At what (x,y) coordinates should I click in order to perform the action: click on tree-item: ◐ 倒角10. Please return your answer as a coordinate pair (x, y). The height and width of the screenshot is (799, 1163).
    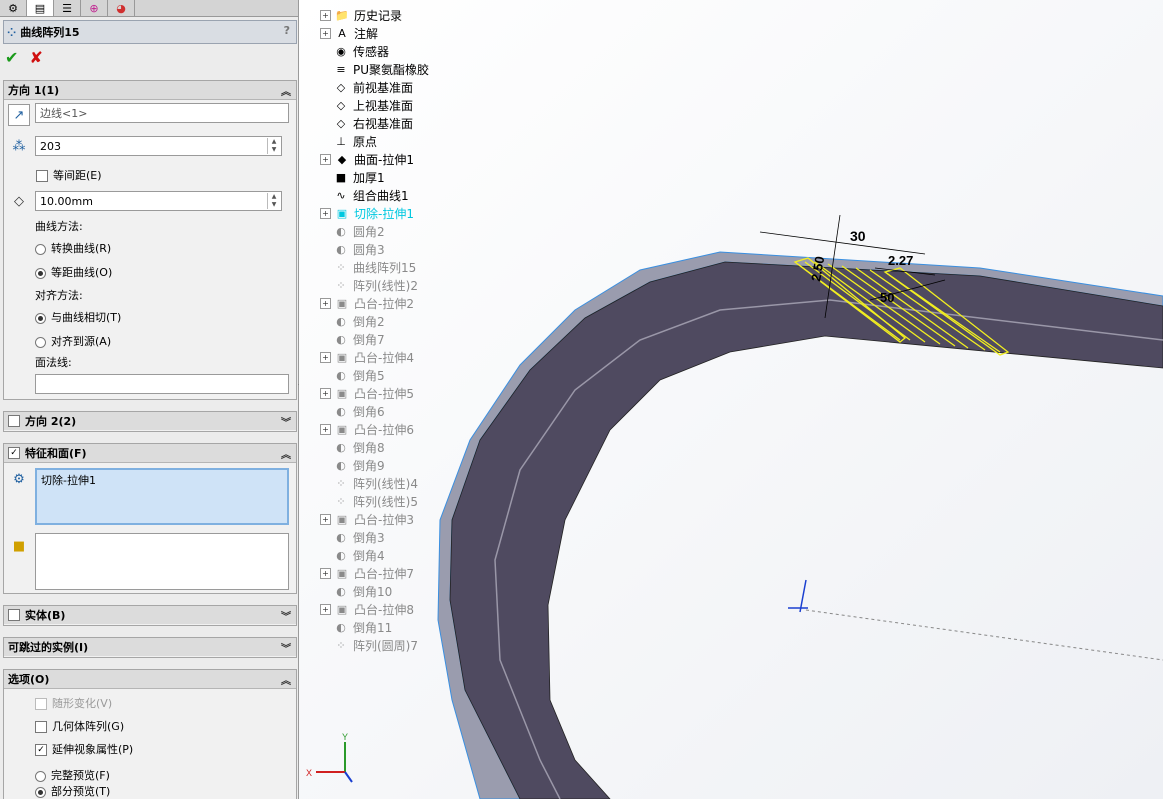
    Looking at the image, I should click on (356, 591).